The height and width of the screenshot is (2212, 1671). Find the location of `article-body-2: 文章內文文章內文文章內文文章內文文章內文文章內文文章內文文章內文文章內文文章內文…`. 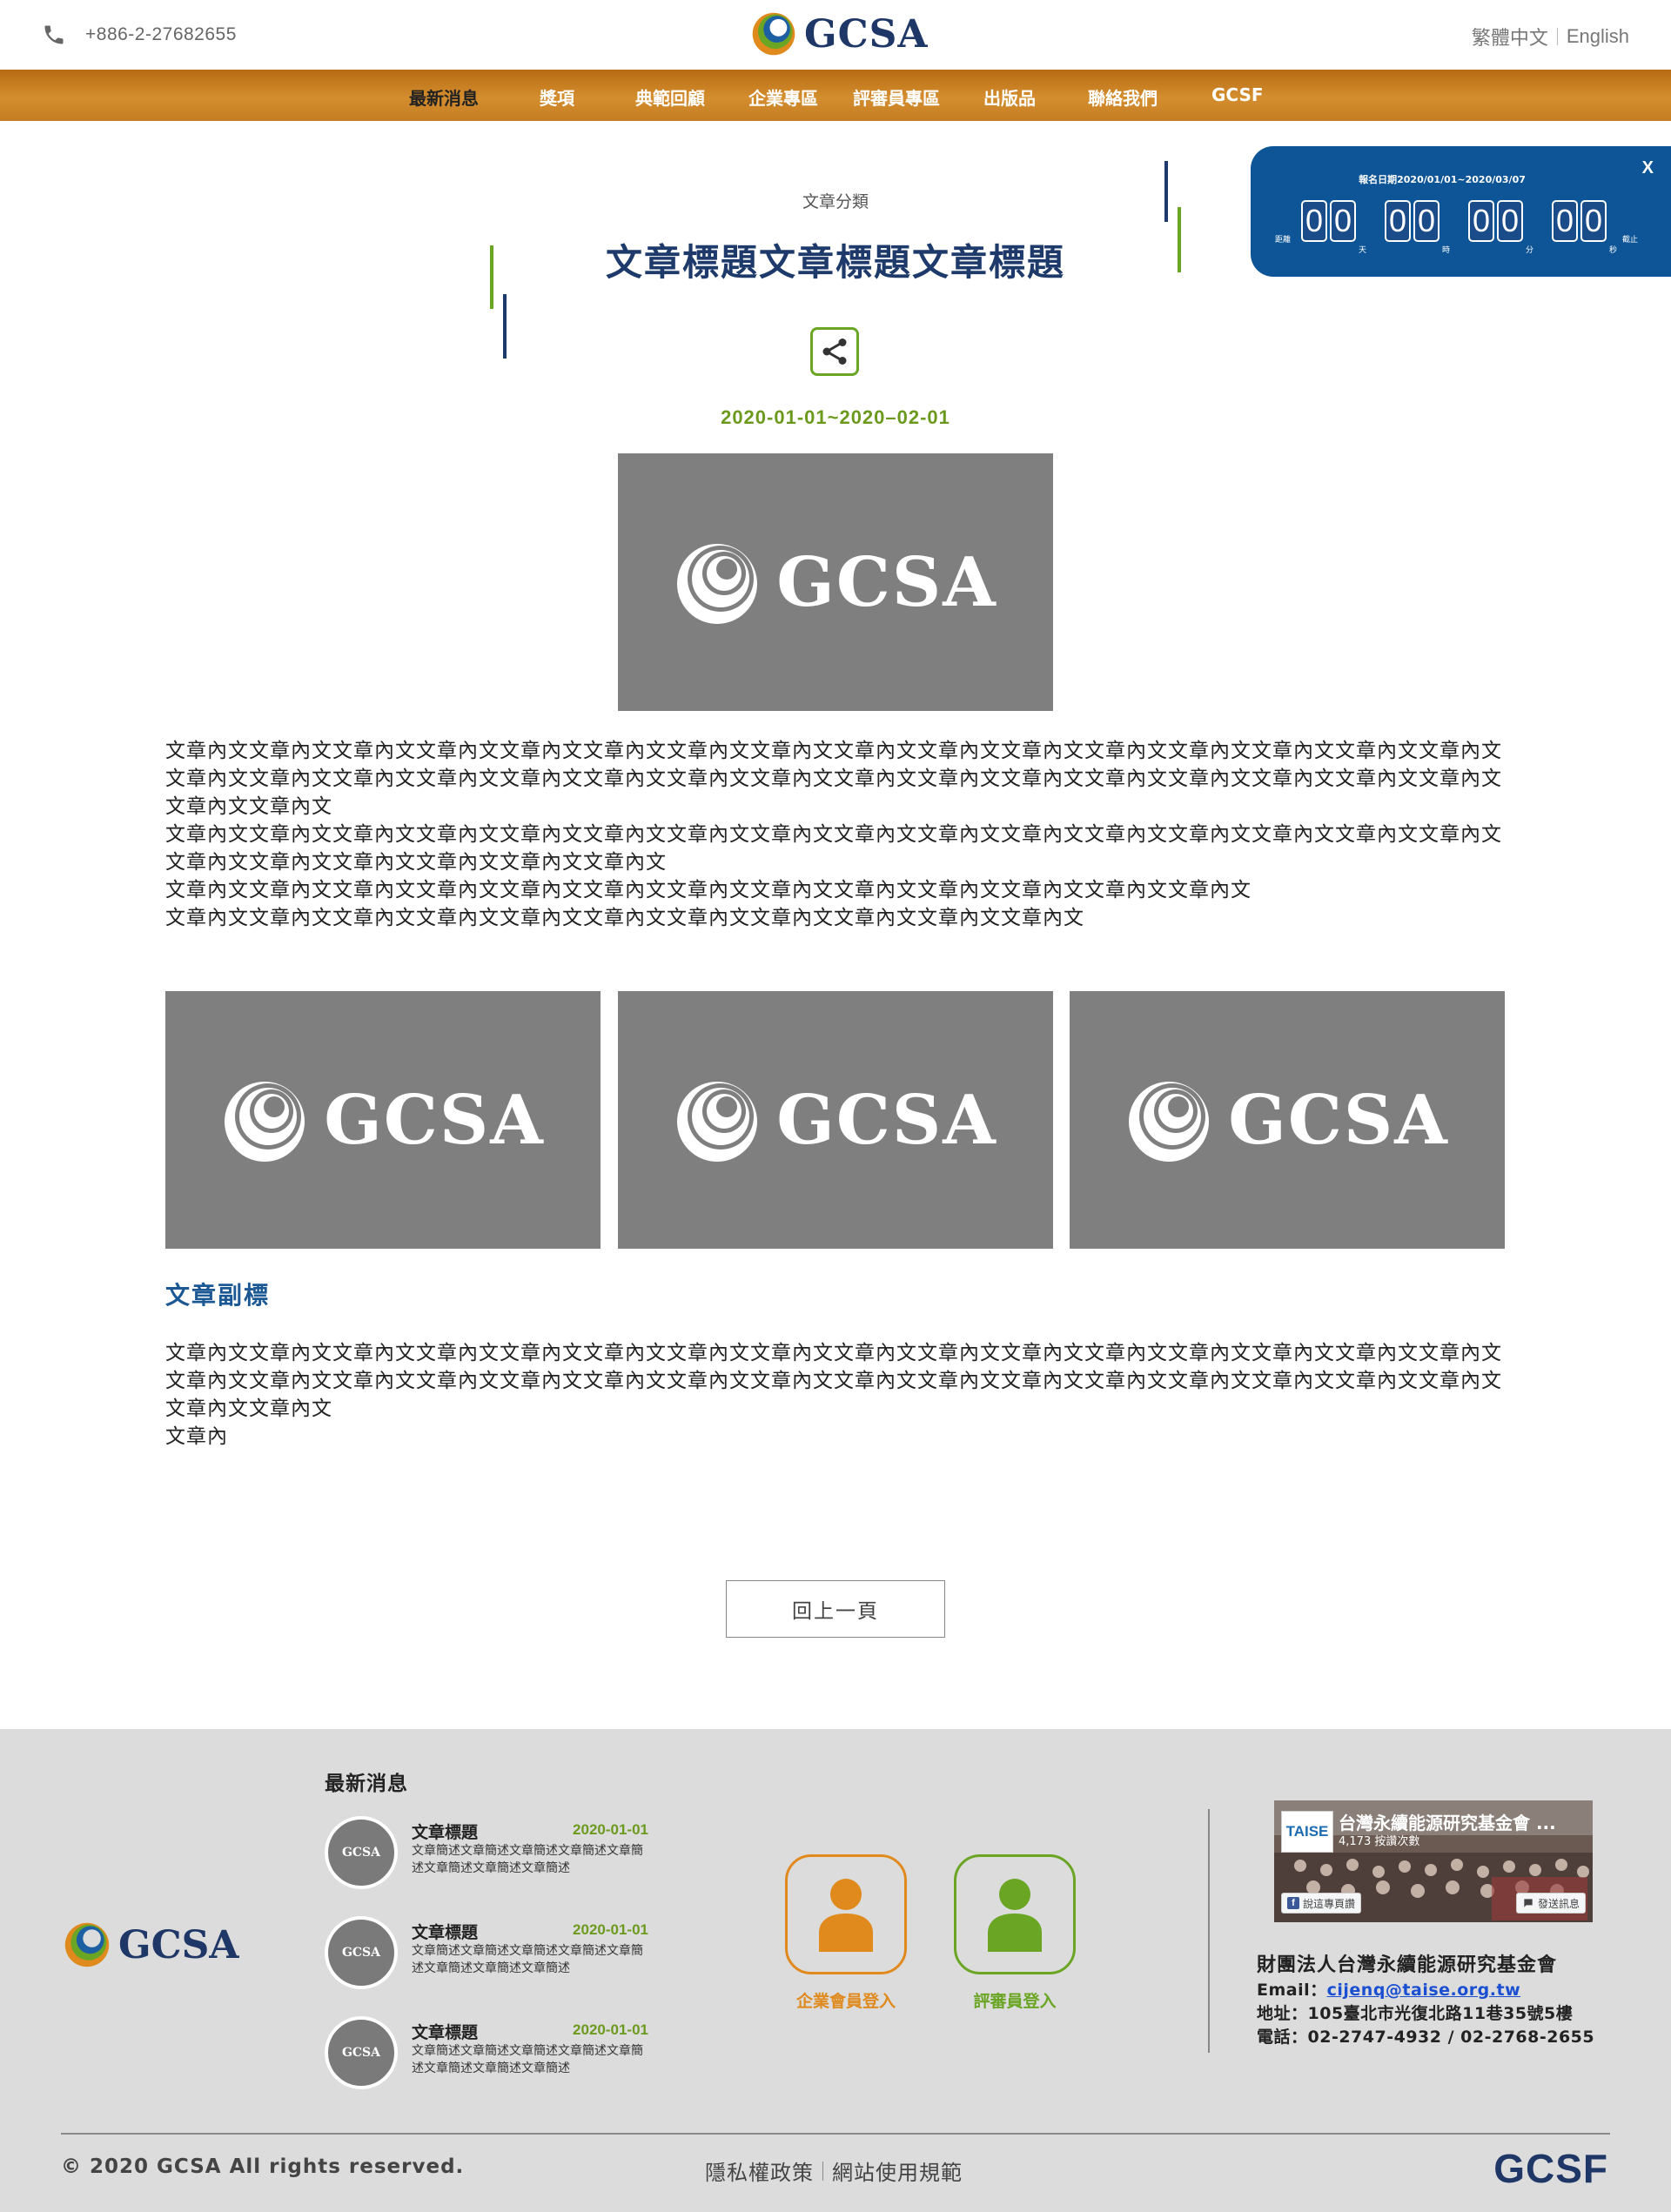

article-body-2: 文章內文文章內文文章內文文章內文文章內文文章內文文章內文文章內文文章內文文章內文… is located at coordinates (835, 1395).